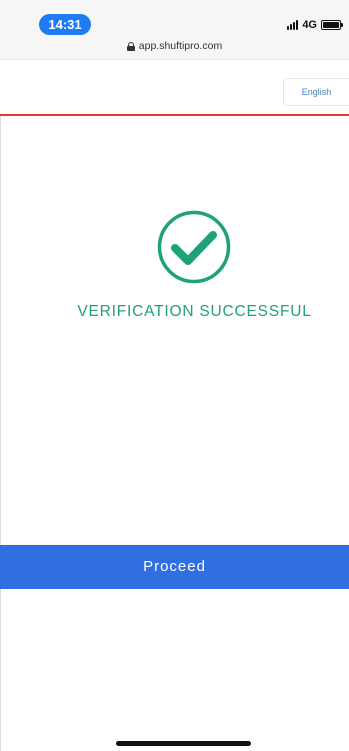 This screenshot has width=349, height=751. I want to click on status-indicators: 4G, so click(315, 25).